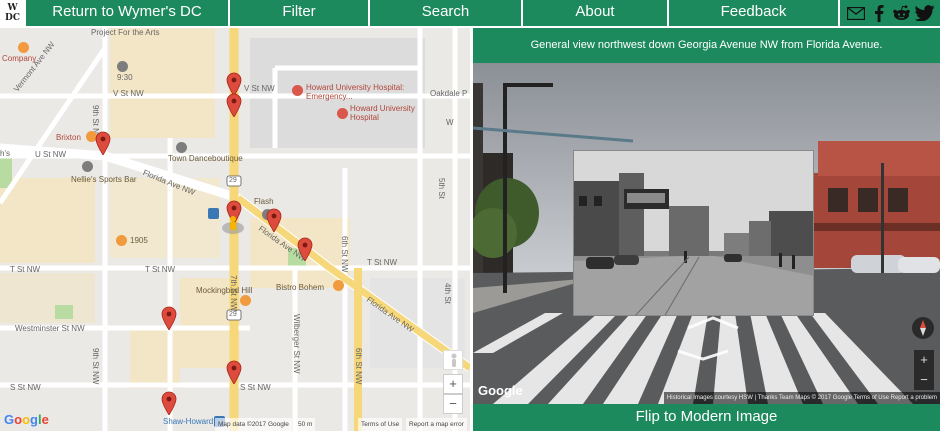  What do you see at coordinates (344, 254) in the screenshot?
I see `map-label-6th-st: 6th St NW` at bounding box center [344, 254].